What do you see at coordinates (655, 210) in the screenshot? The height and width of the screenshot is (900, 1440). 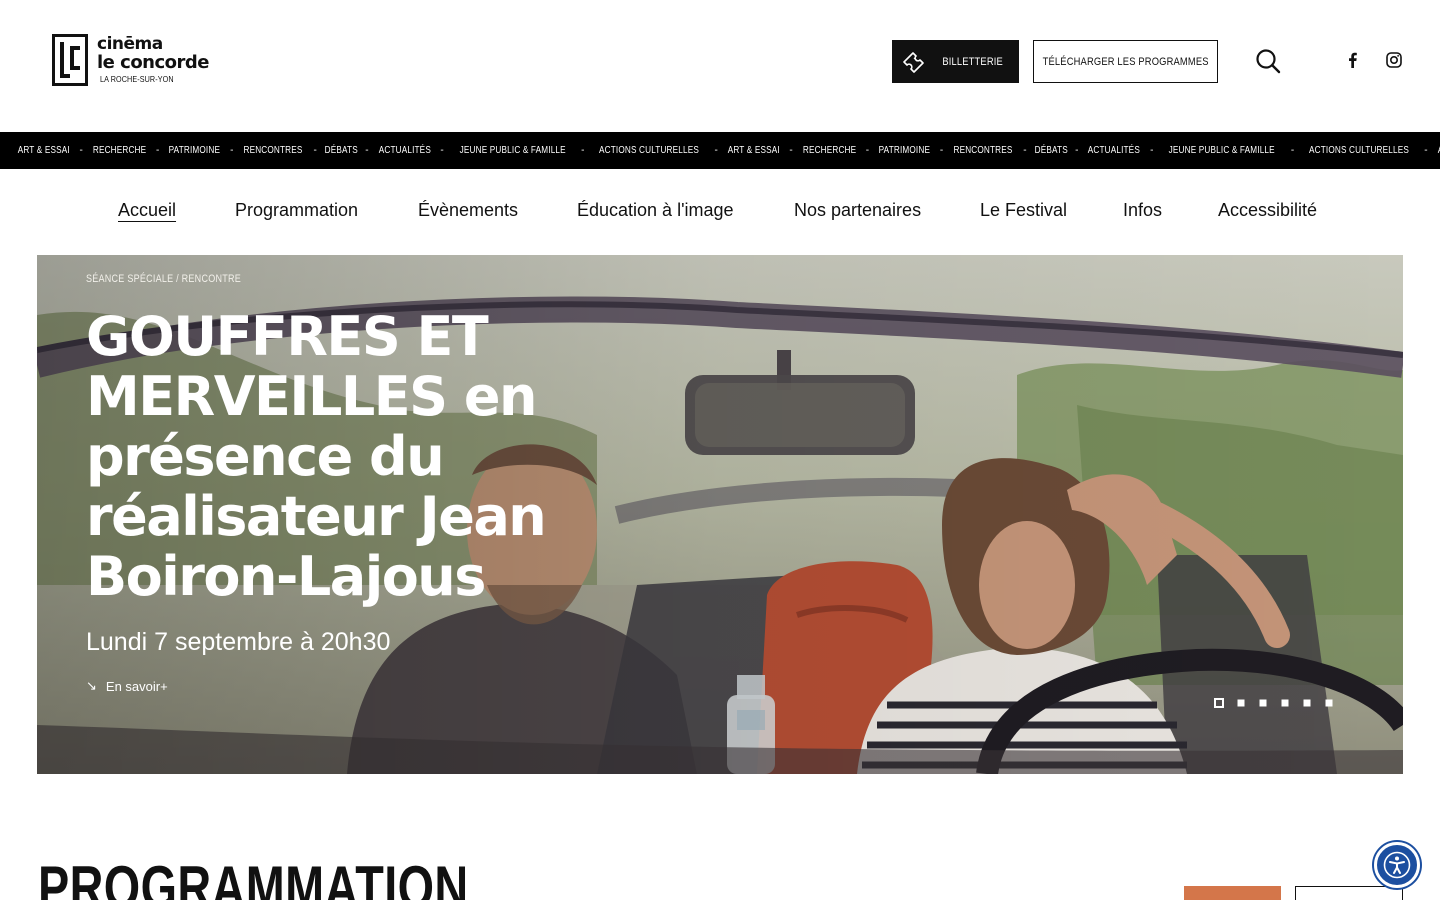 I see `nav-education-image: Éducation à l'image` at bounding box center [655, 210].